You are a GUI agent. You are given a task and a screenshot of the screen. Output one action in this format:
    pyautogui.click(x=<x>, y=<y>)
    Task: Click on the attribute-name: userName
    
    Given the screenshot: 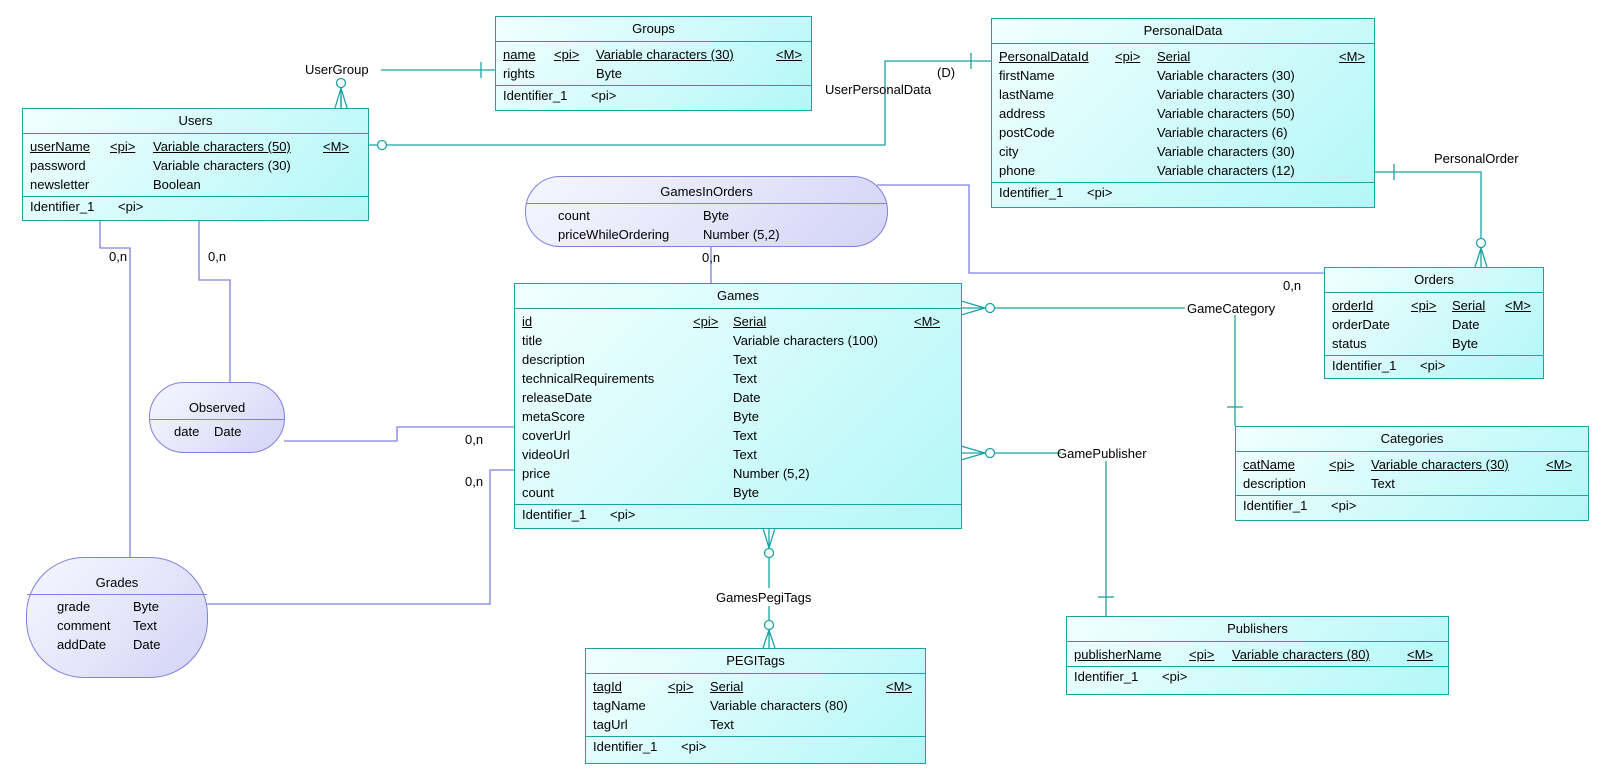 What is the action you would take?
    pyautogui.click(x=60, y=146)
    